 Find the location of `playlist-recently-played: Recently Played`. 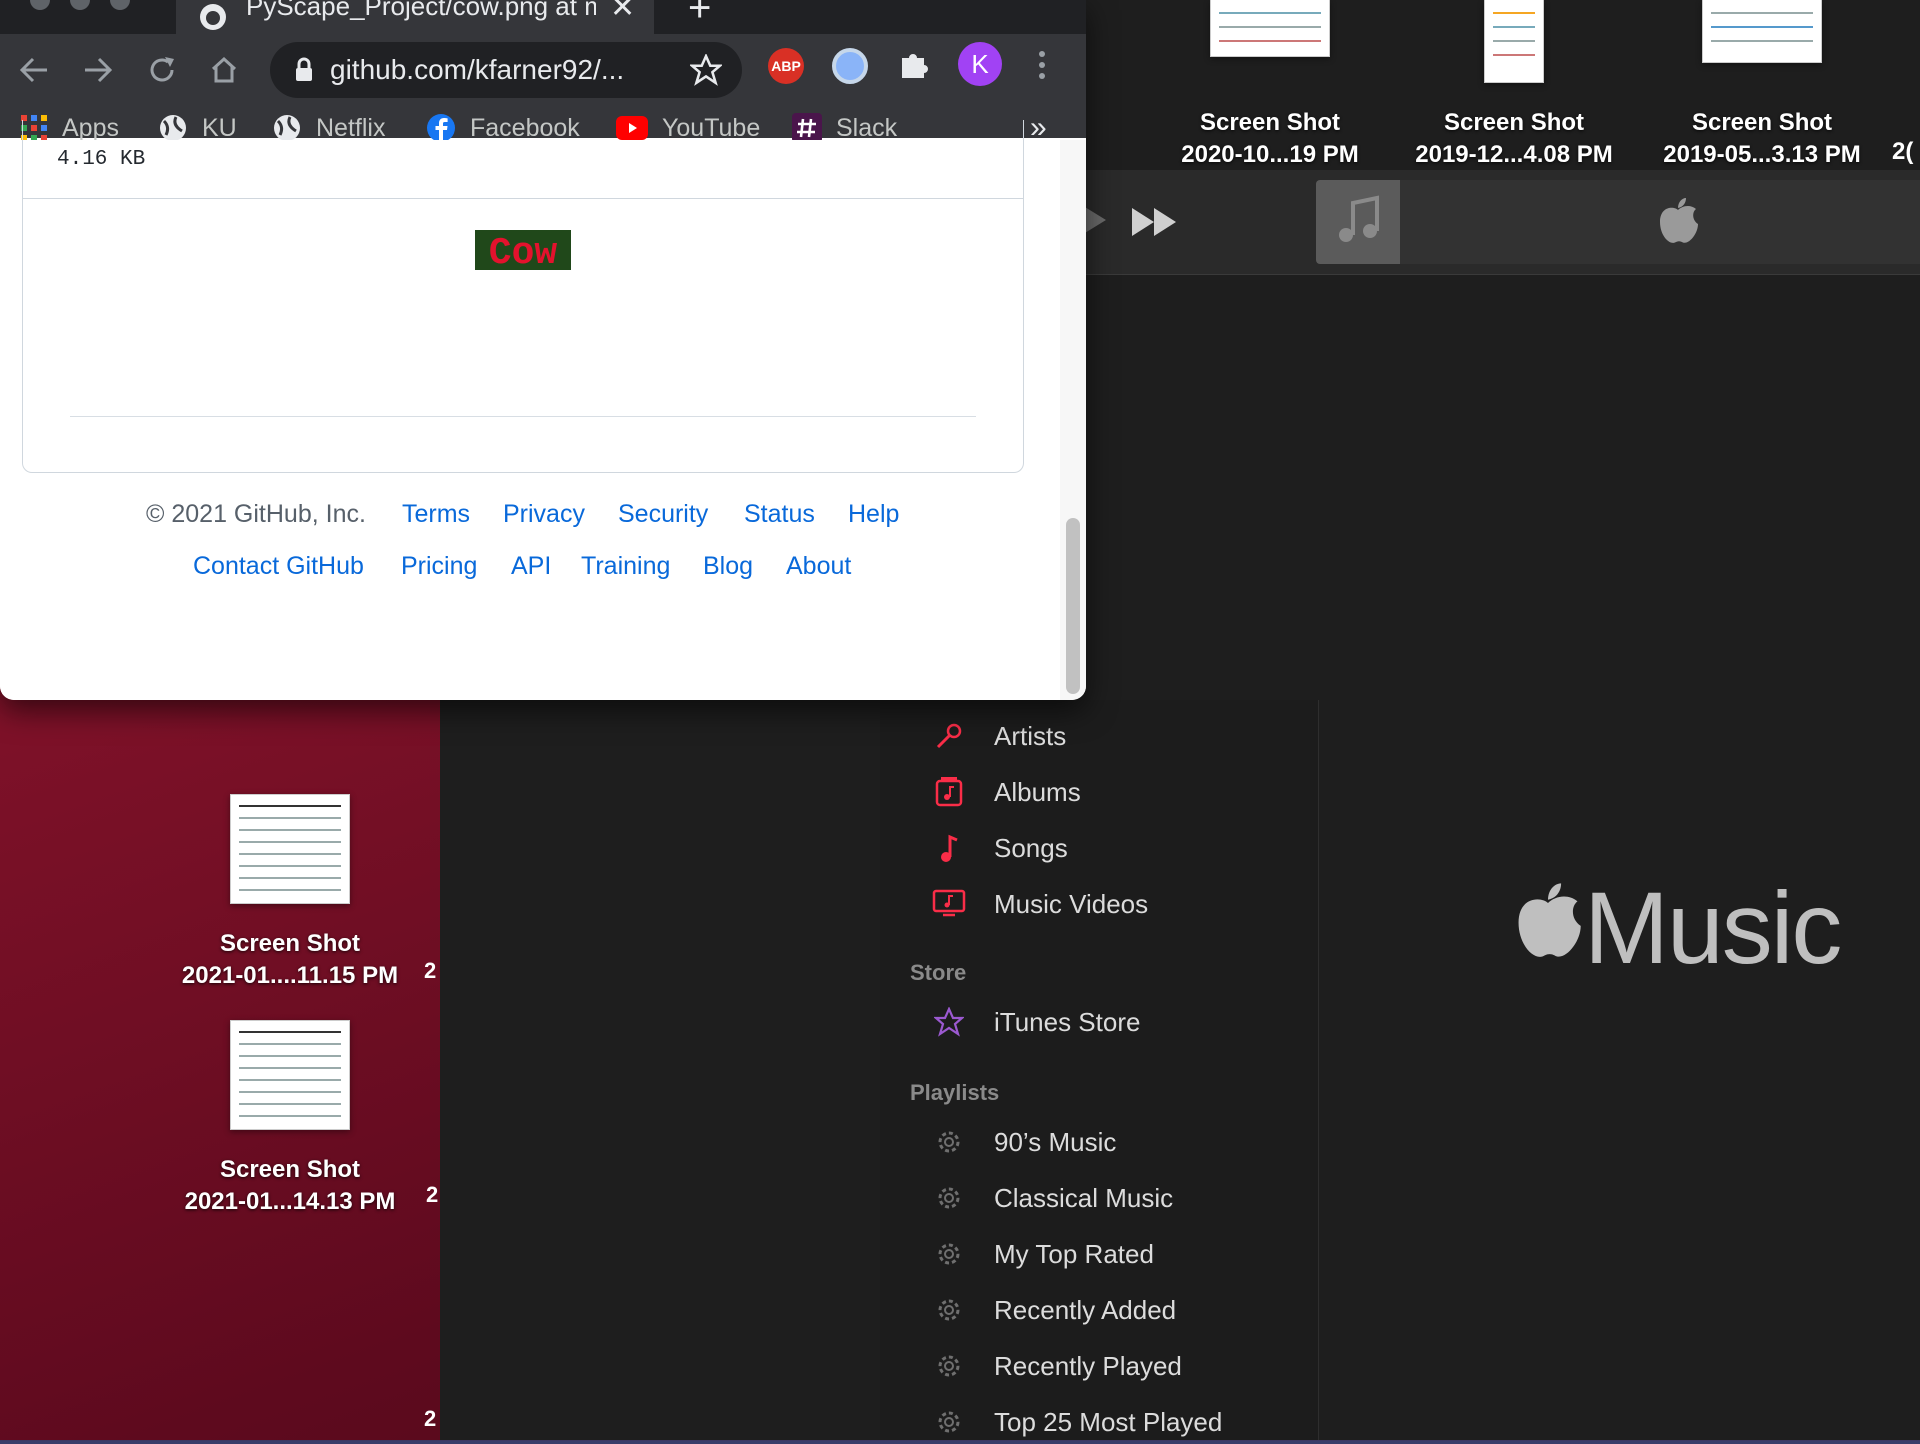

playlist-recently-played: Recently Played is located at coordinates (1057, 1366).